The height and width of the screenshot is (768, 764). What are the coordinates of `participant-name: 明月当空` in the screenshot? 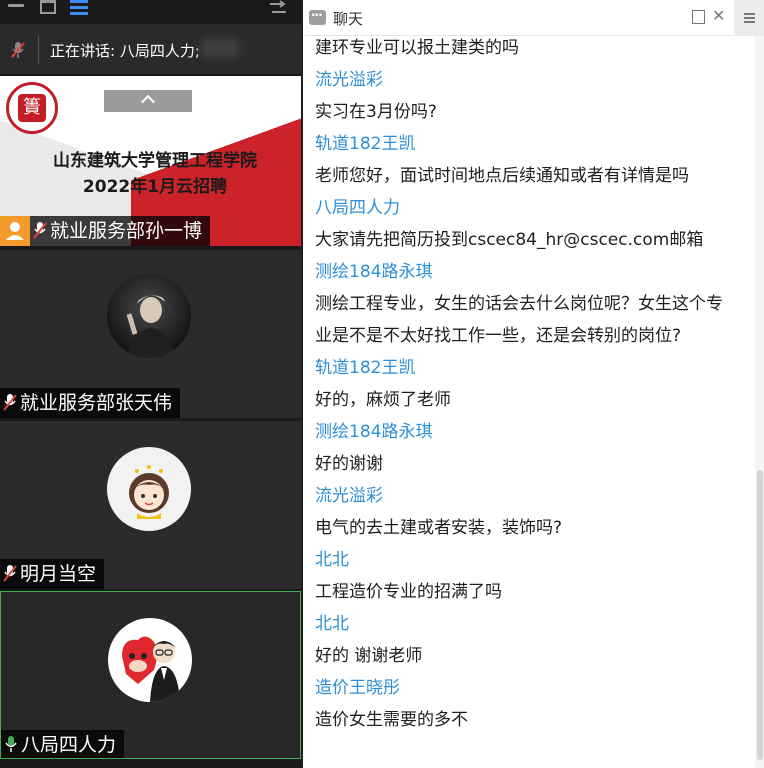 It's located at (58, 574).